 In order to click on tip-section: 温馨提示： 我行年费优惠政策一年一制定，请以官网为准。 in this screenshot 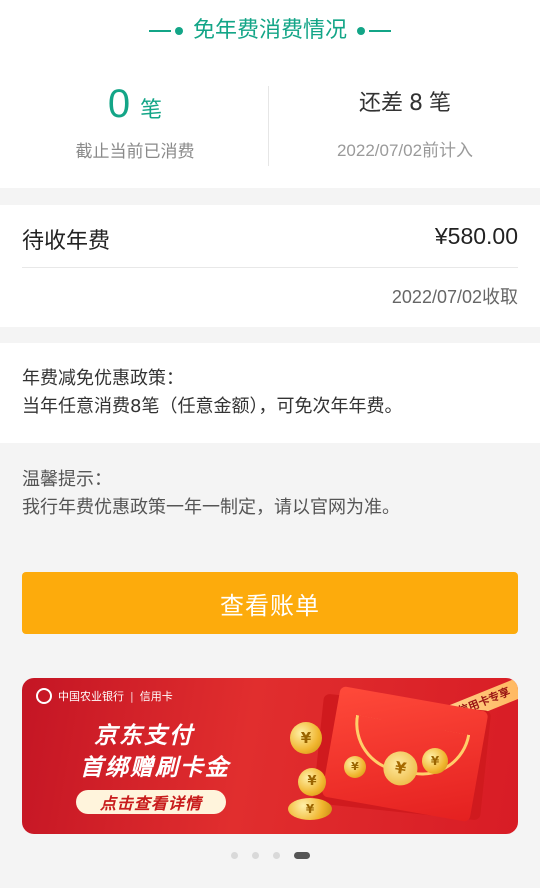, I will do `click(211, 494)`.